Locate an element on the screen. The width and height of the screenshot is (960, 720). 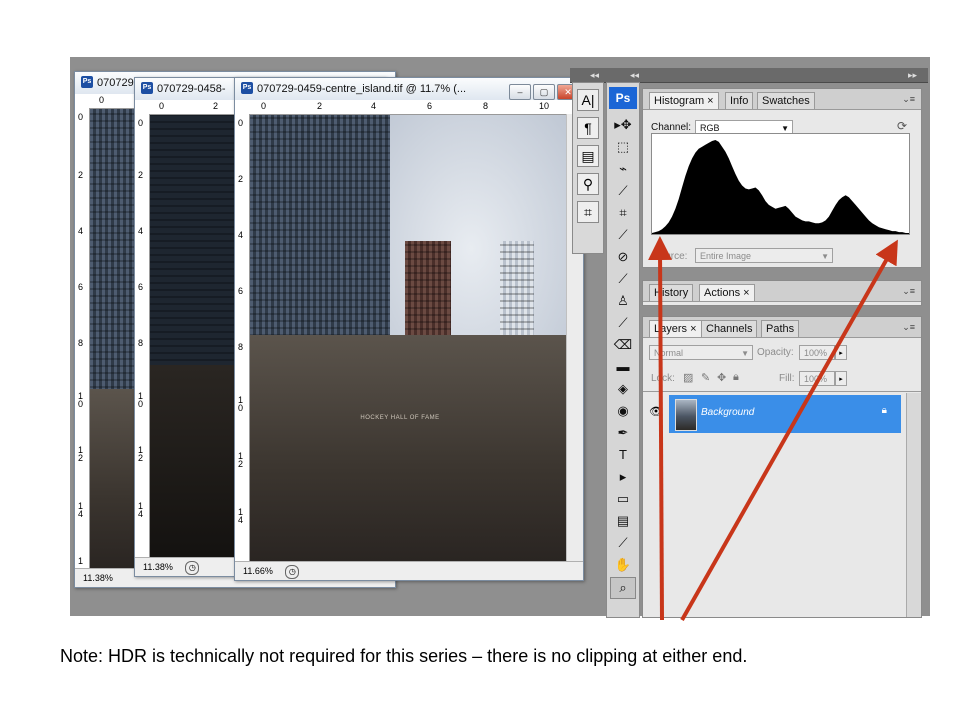
clone-stamp-tool-icon: ♙ is located at coordinates (623, 301).